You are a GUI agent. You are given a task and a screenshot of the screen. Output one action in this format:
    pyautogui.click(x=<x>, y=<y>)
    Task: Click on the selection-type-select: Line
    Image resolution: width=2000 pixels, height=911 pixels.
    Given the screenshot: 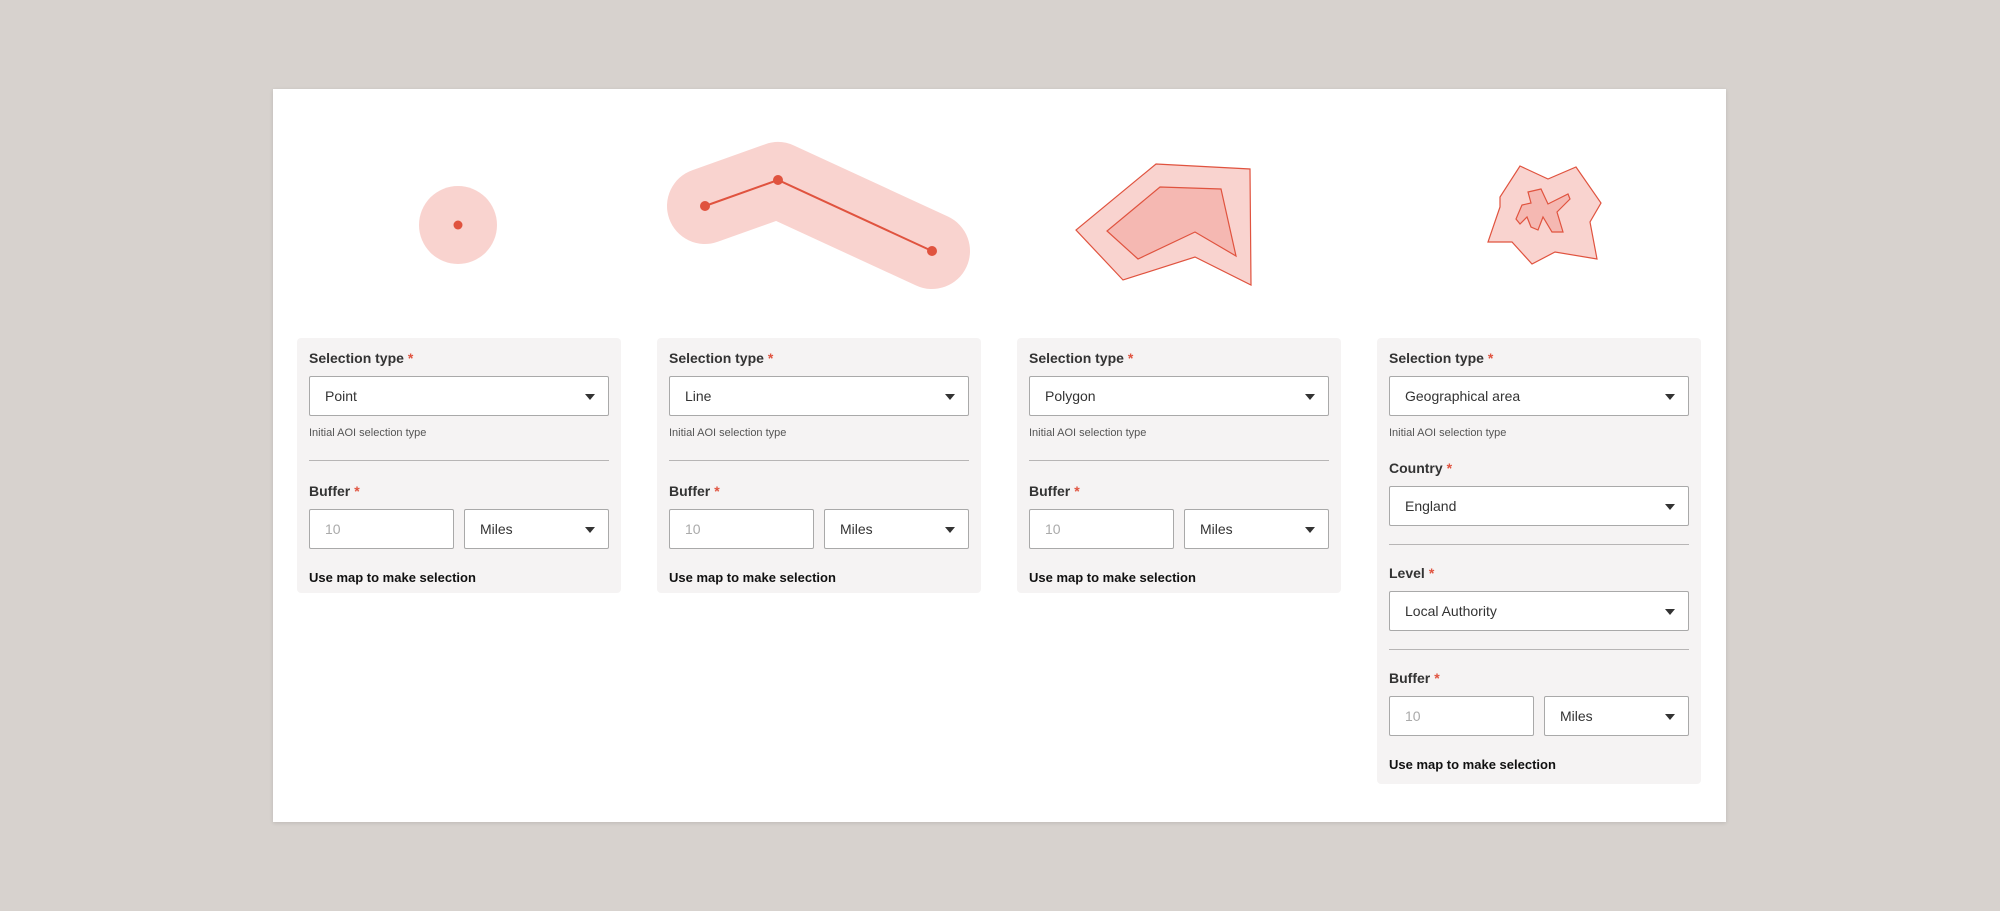 What is the action you would take?
    pyautogui.click(x=819, y=396)
    